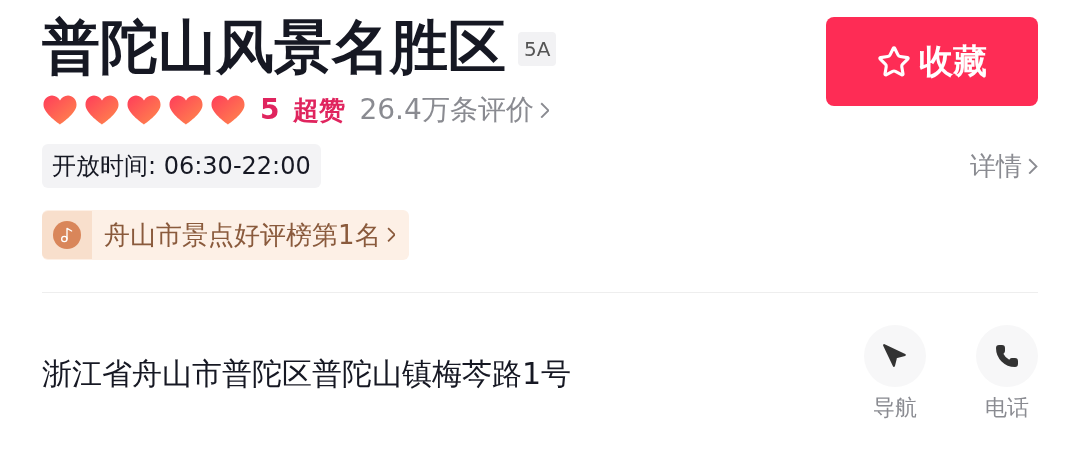  What do you see at coordinates (270, 110) in the screenshot?
I see `rating-score: 5` at bounding box center [270, 110].